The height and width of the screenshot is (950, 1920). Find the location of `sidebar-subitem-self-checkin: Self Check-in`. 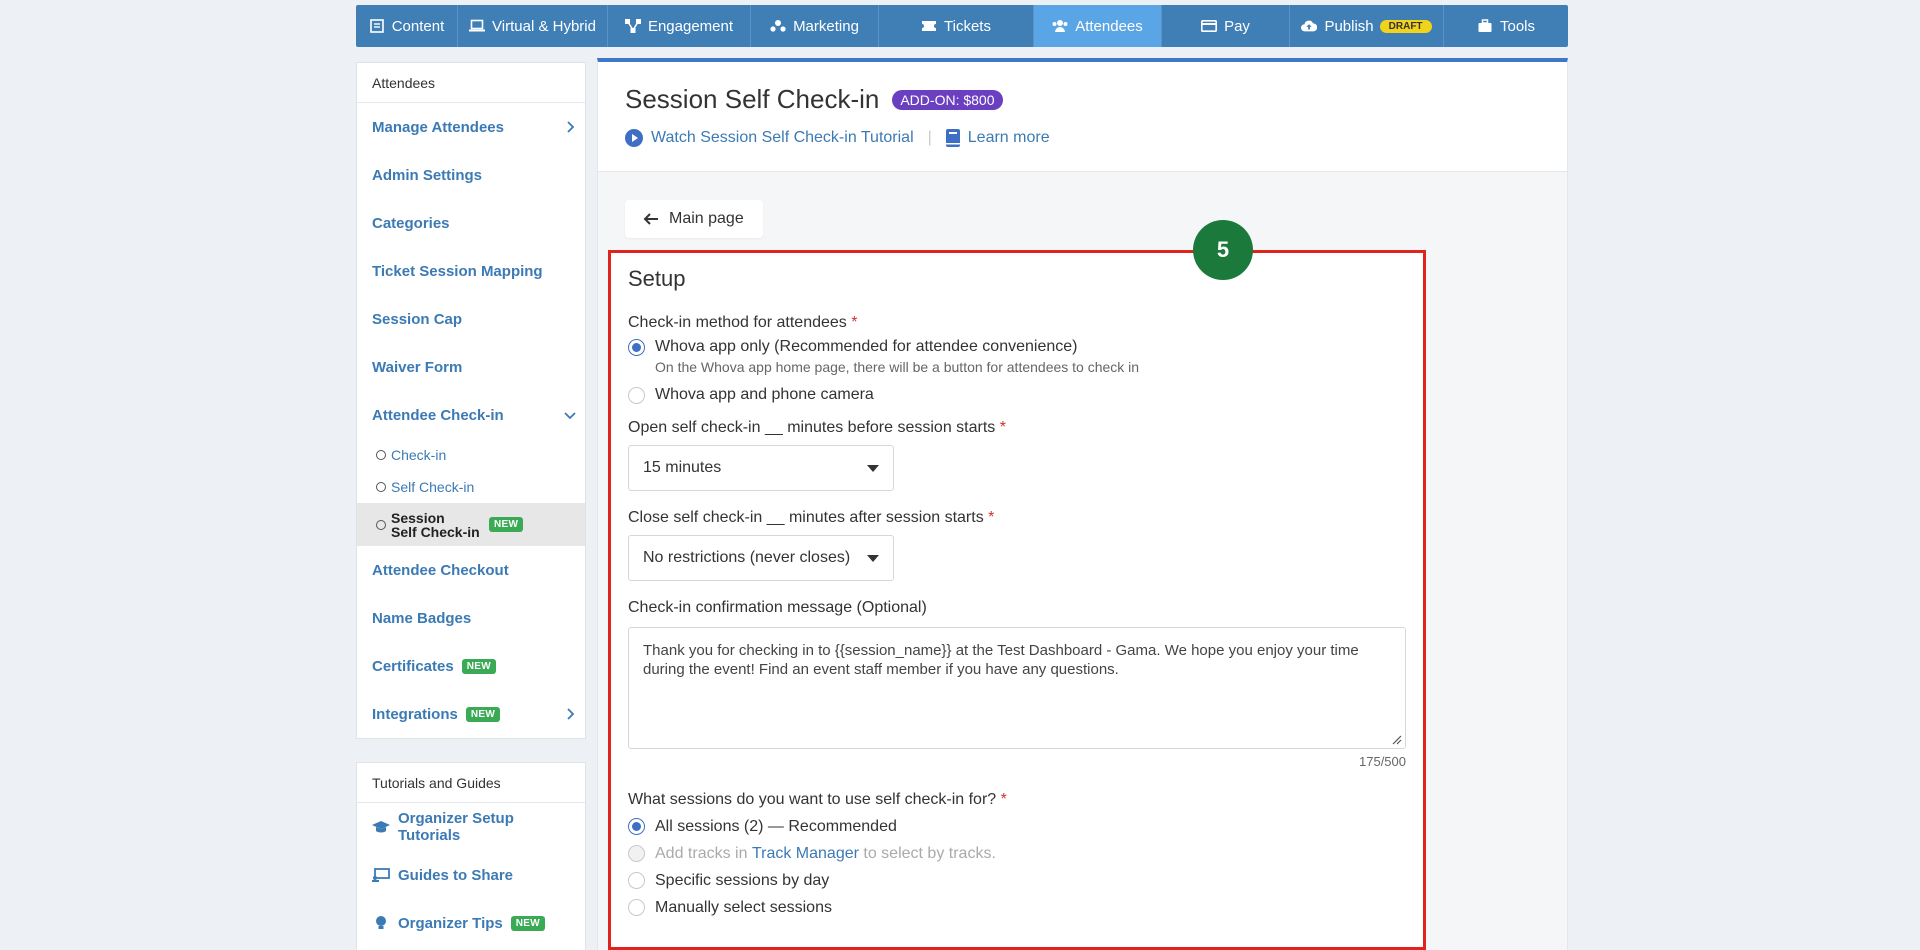

sidebar-subitem-self-checkin: Self Check-in is located at coordinates (471, 487).